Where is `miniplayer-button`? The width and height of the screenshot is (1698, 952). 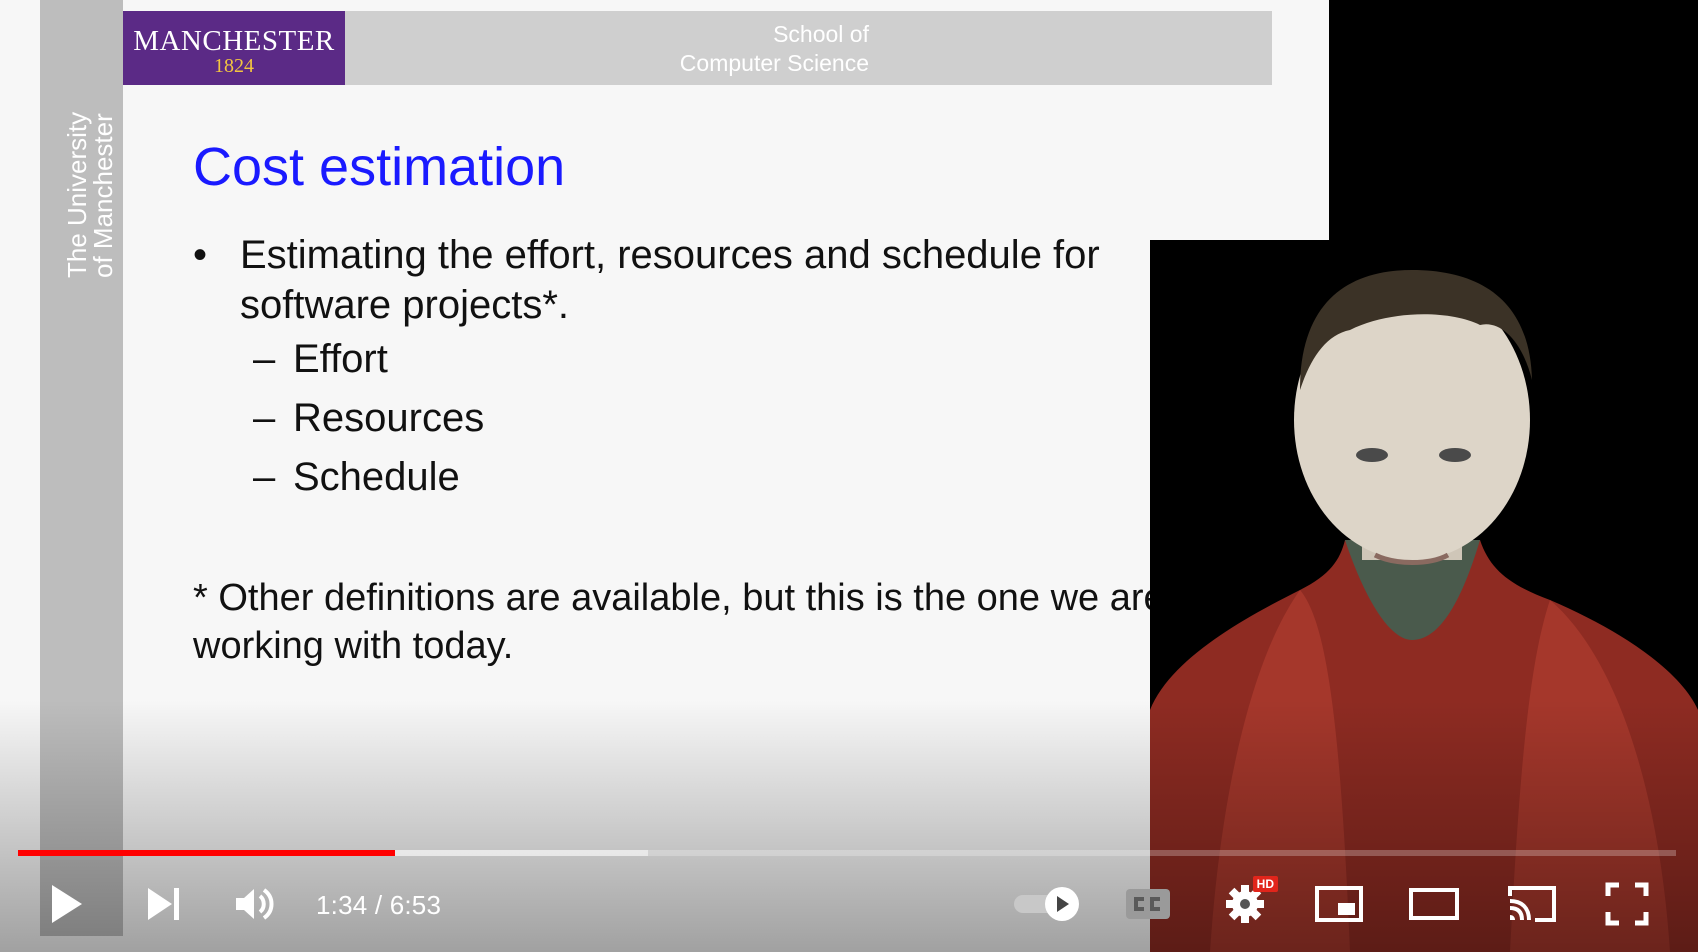
miniplayer-button is located at coordinates (1339, 904).